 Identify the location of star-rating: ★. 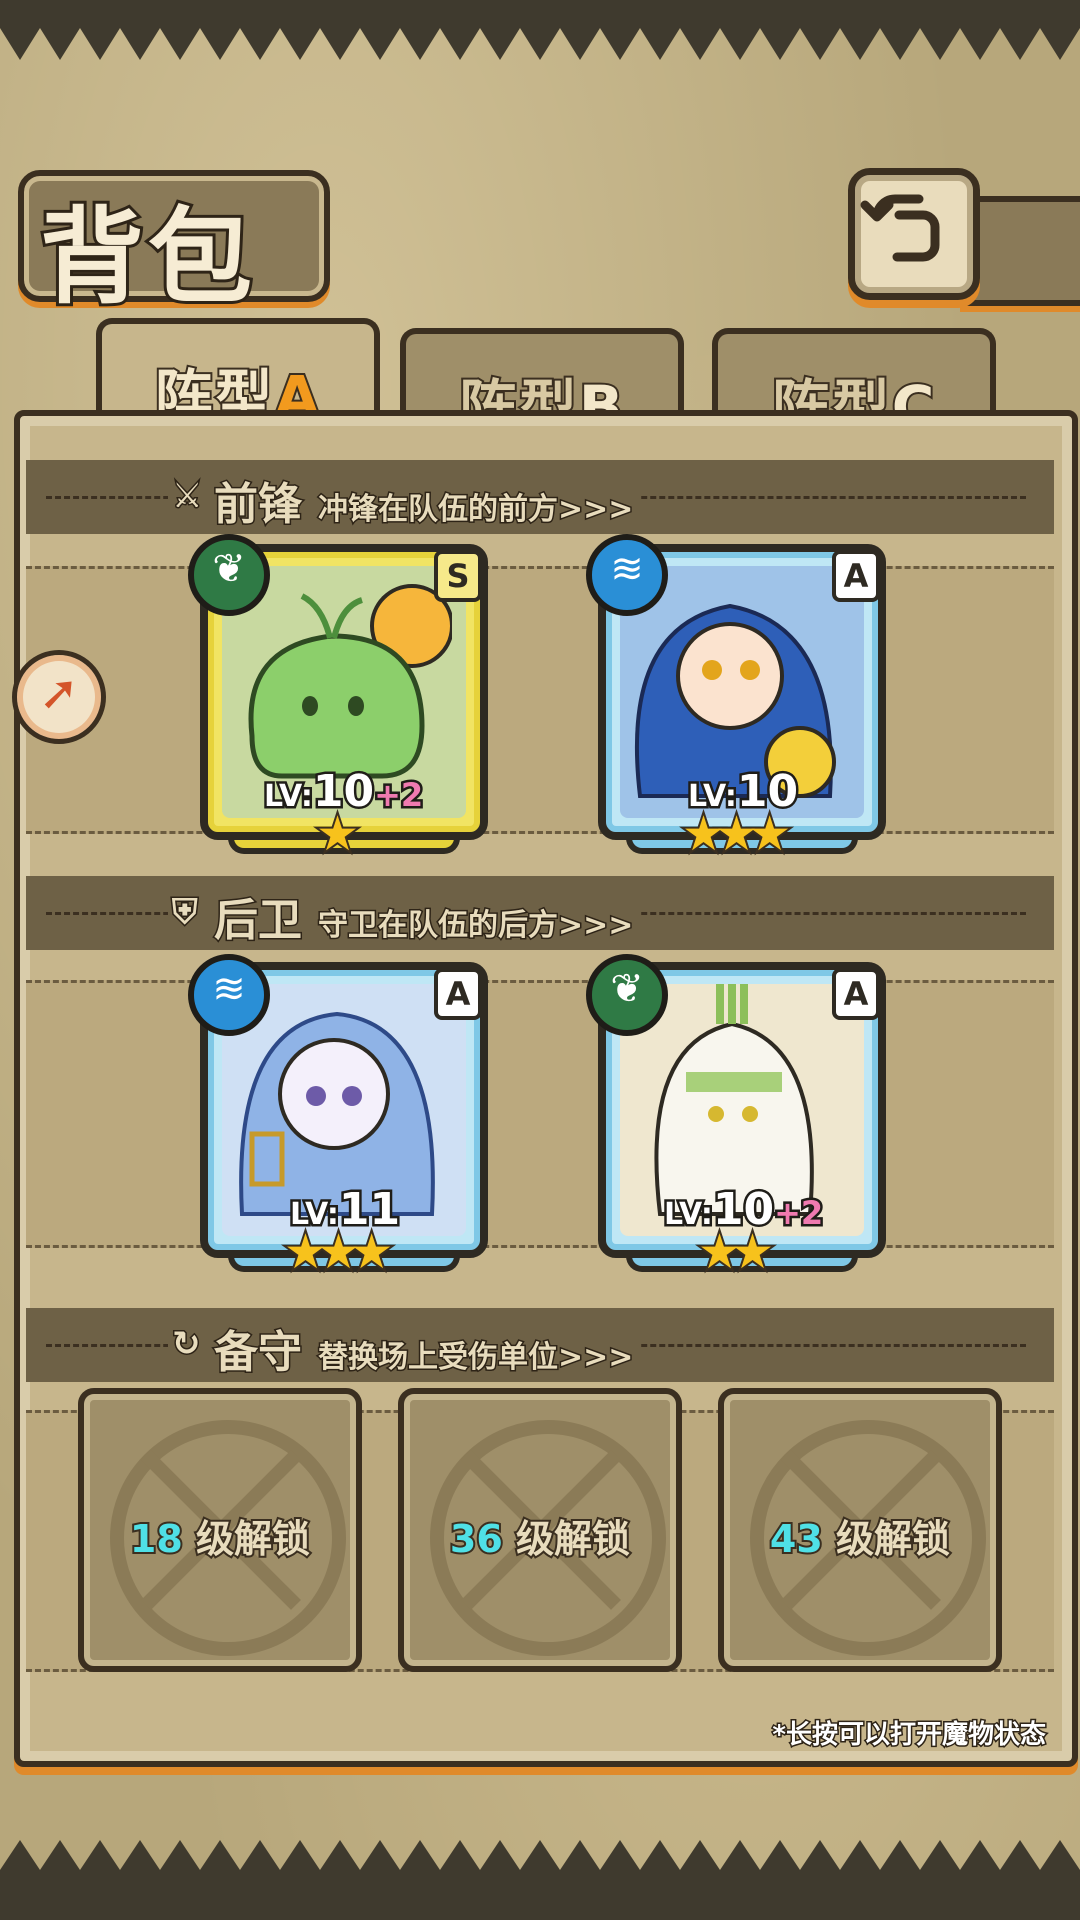
(337, 834).